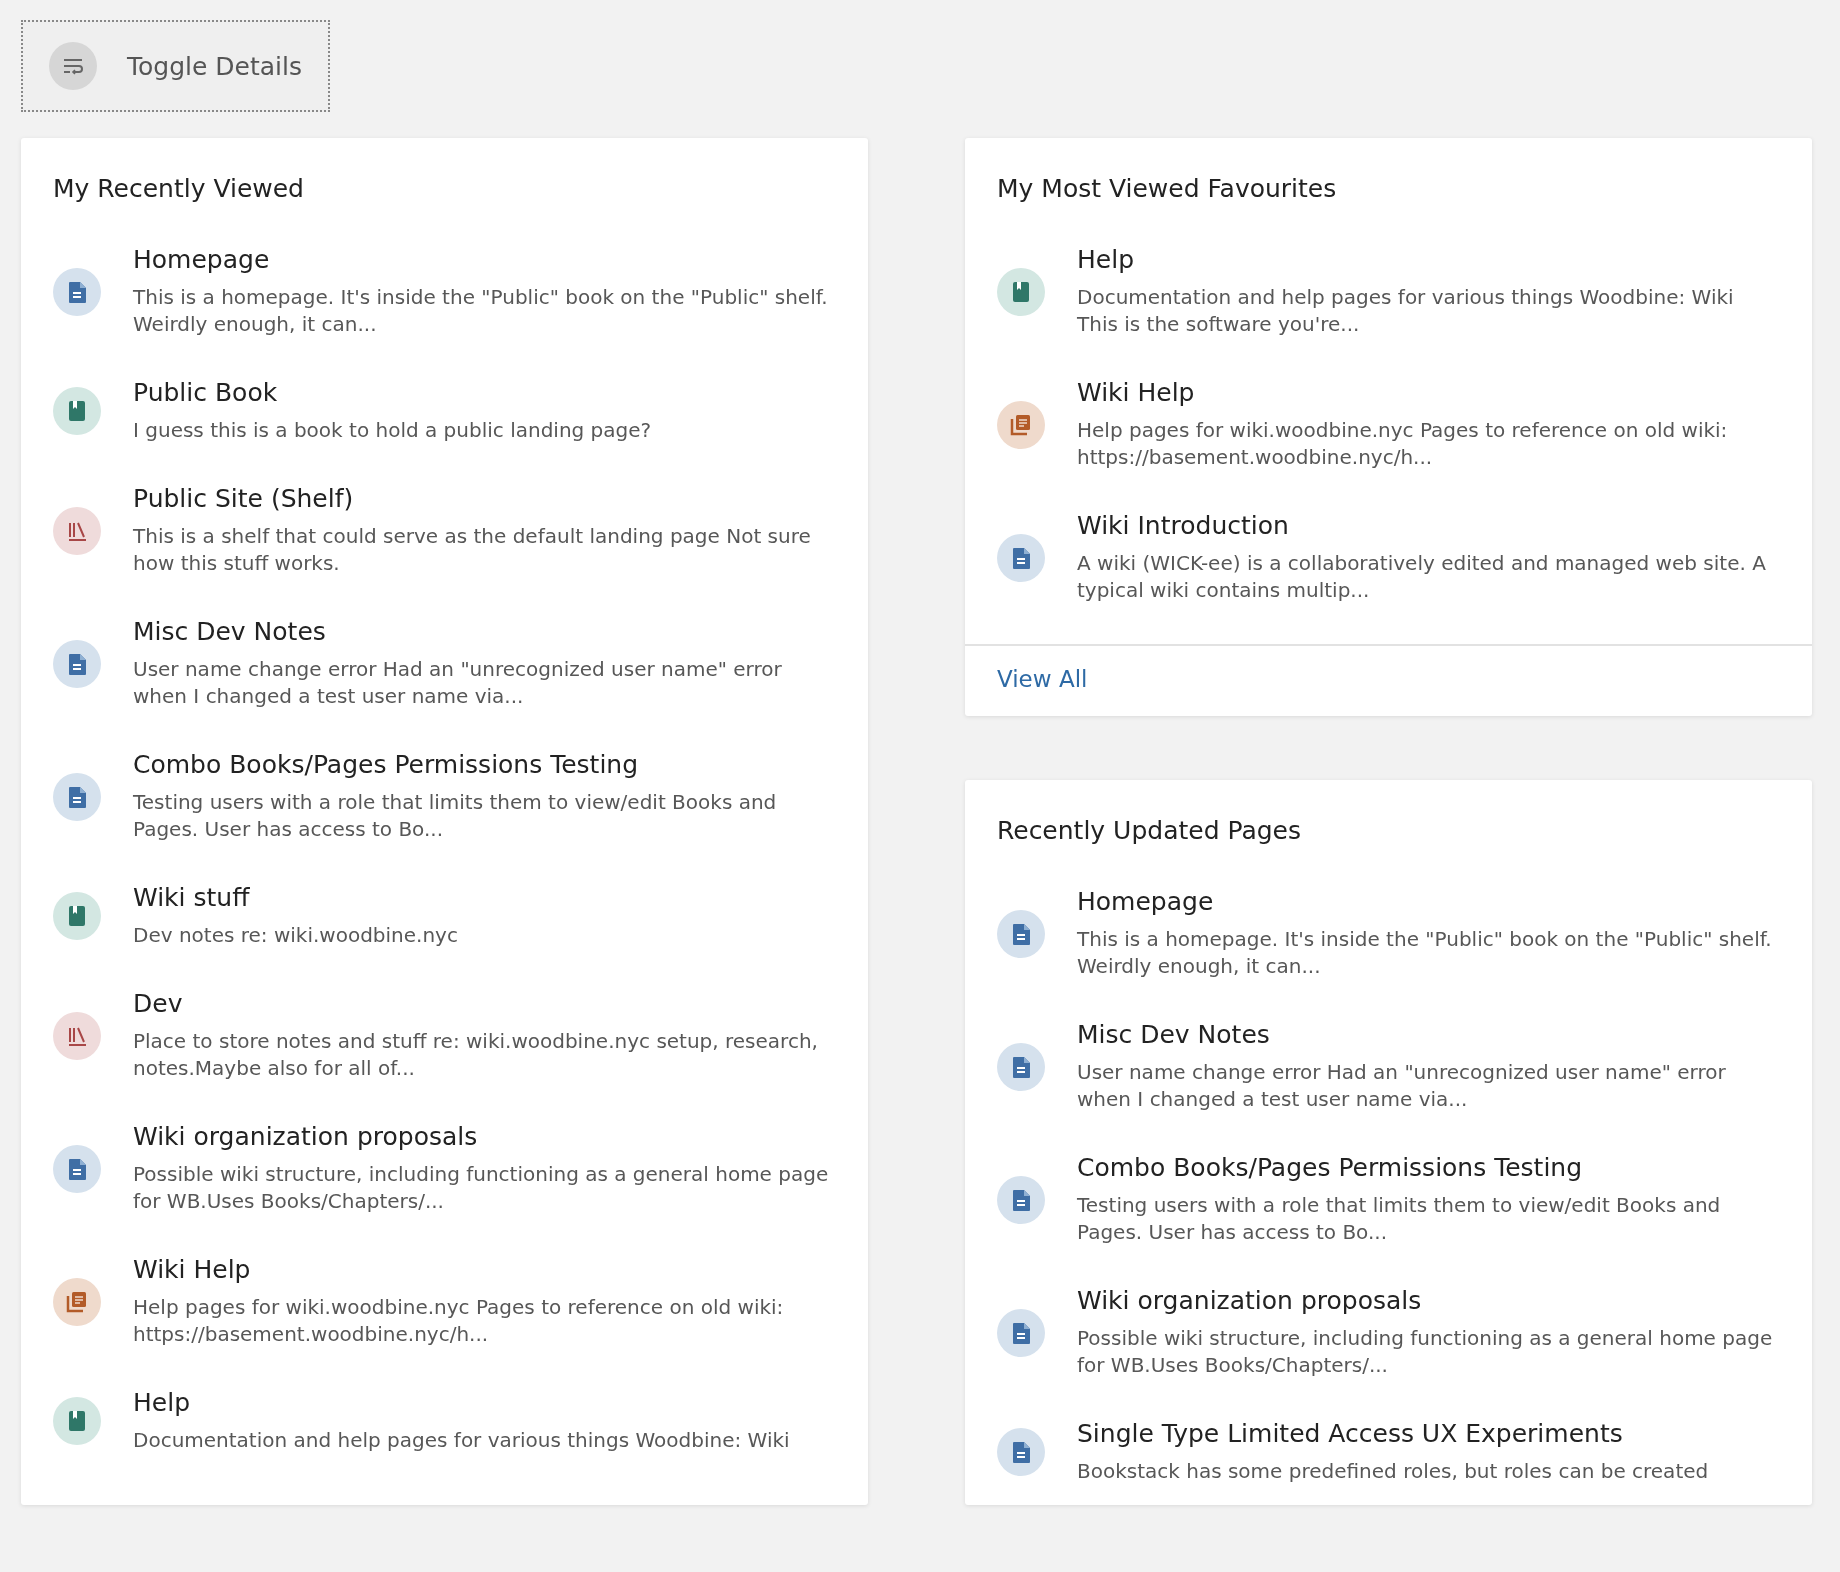 This screenshot has height=1572, width=1840. What do you see at coordinates (1393, 1433) in the screenshot?
I see `entry-title-link: Single Type Limited Access UX Experiments` at bounding box center [1393, 1433].